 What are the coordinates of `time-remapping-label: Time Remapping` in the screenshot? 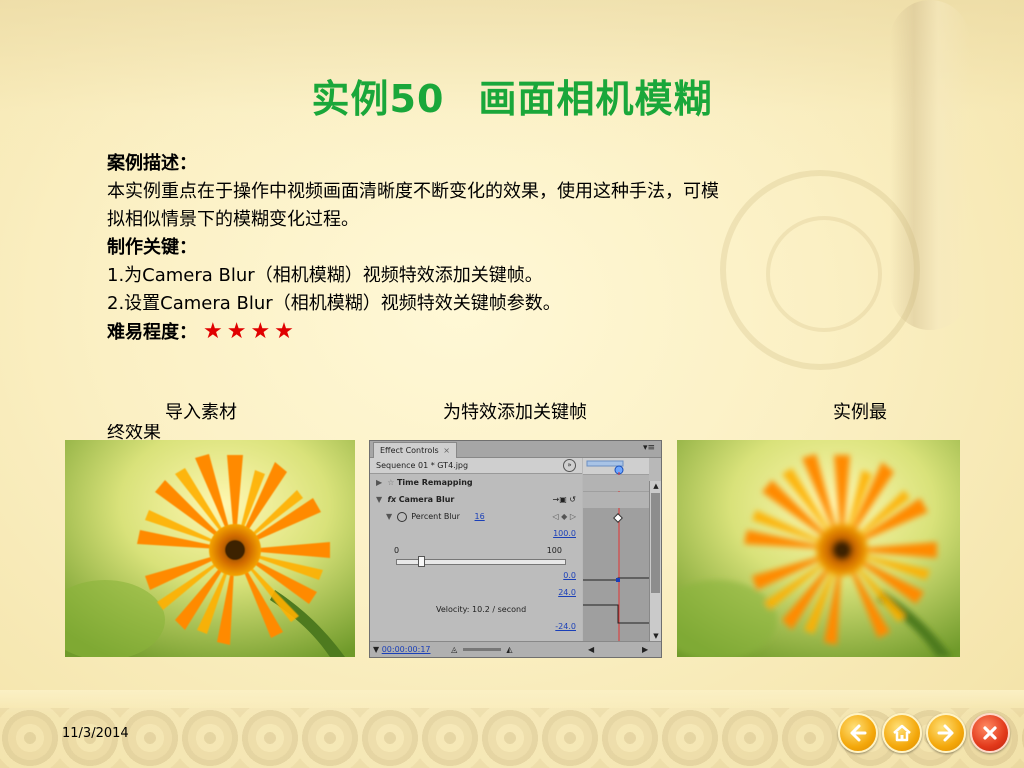 It's located at (434, 482).